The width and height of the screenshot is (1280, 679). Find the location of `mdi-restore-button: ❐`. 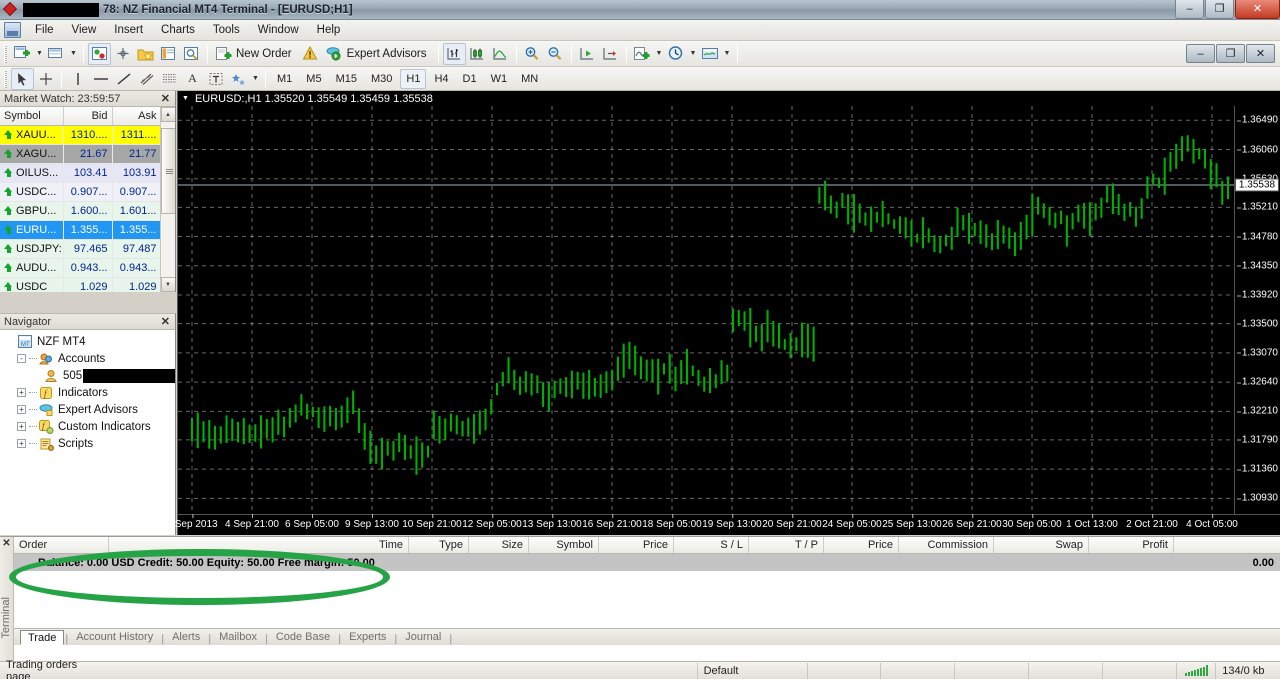

mdi-restore-button: ❐ is located at coordinates (1230, 53).